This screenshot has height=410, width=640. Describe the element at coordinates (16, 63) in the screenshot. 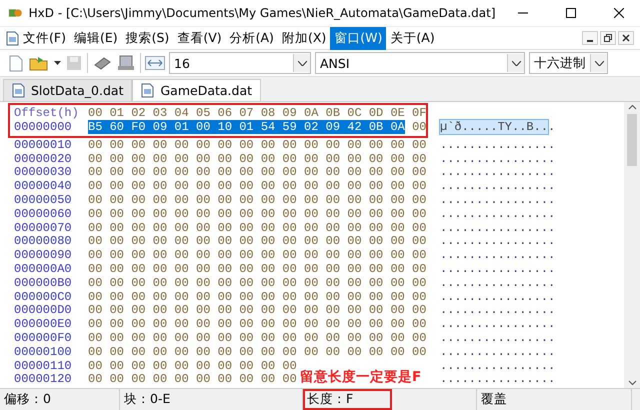

I see `new-file-icon` at that location.